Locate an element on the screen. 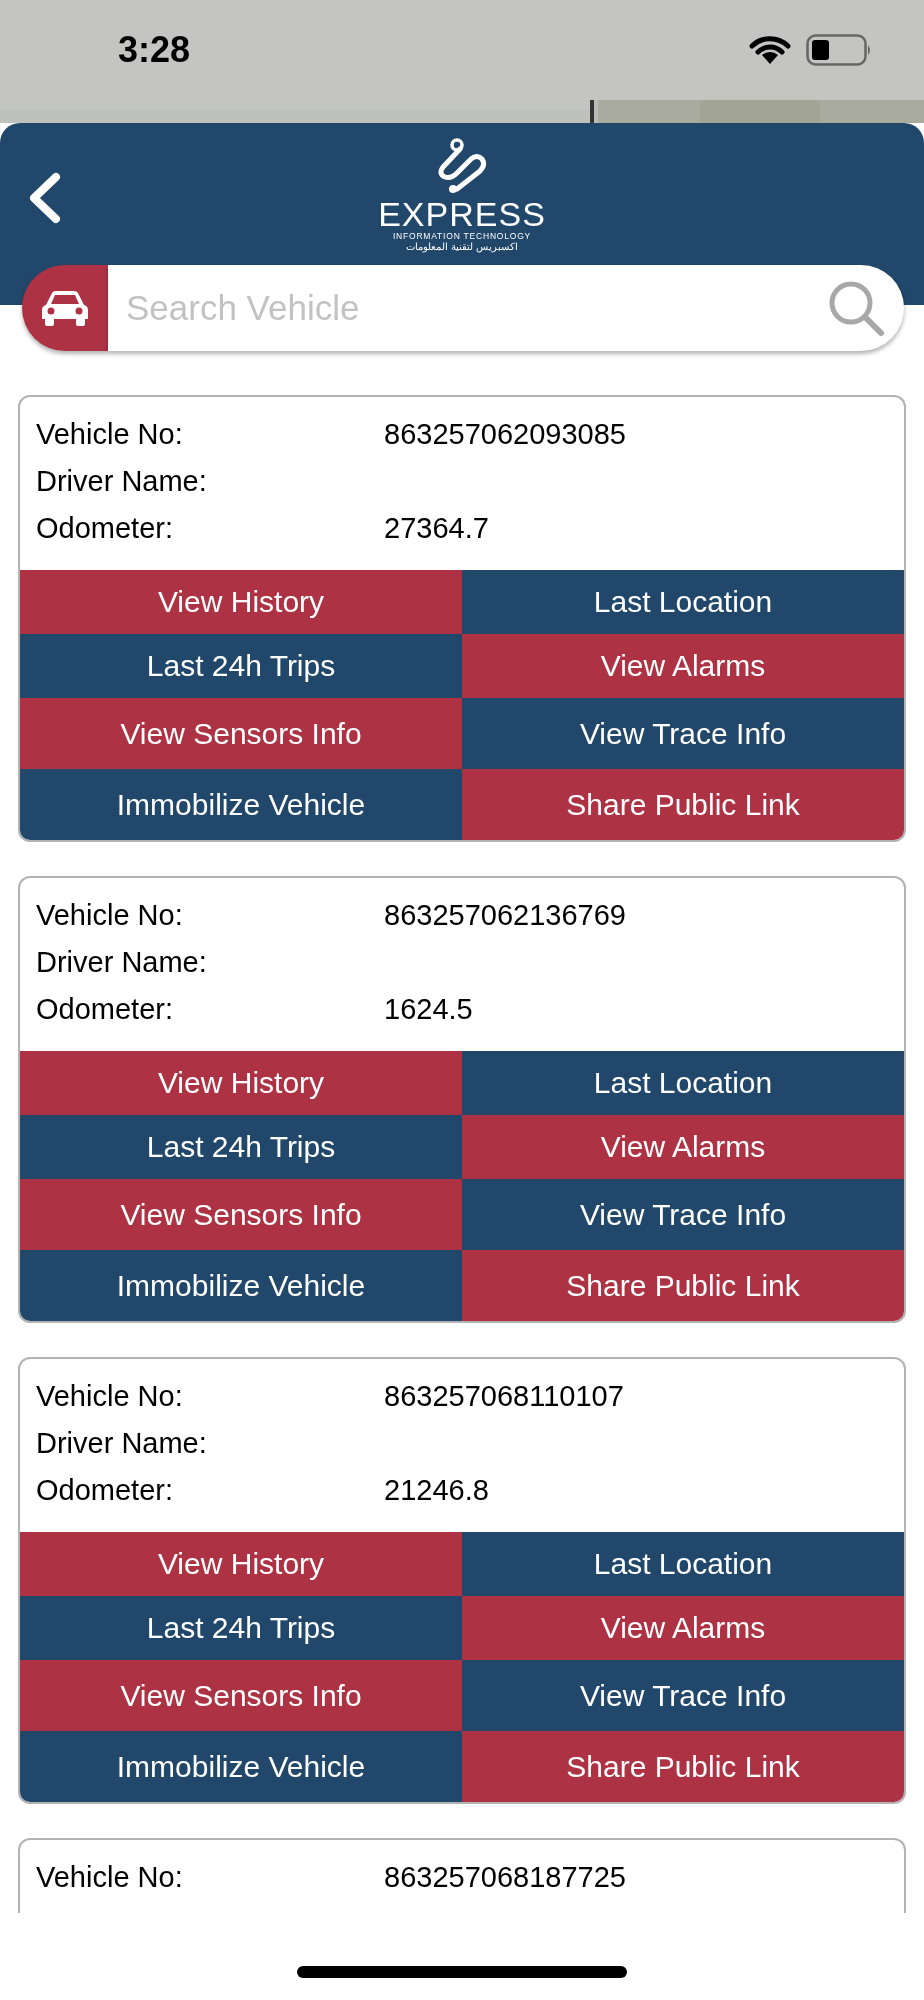 Image resolution: width=924 pixels, height=2000 pixels. logo-subtitle: INFORMATION TECHNOLOGY is located at coordinates (462, 236).